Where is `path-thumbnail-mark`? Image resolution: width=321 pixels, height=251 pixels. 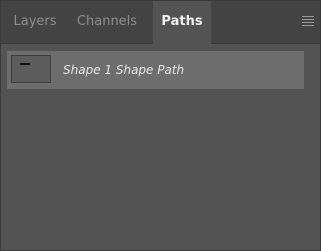 path-thumbnail-mark is located at coordinates (25, 64).